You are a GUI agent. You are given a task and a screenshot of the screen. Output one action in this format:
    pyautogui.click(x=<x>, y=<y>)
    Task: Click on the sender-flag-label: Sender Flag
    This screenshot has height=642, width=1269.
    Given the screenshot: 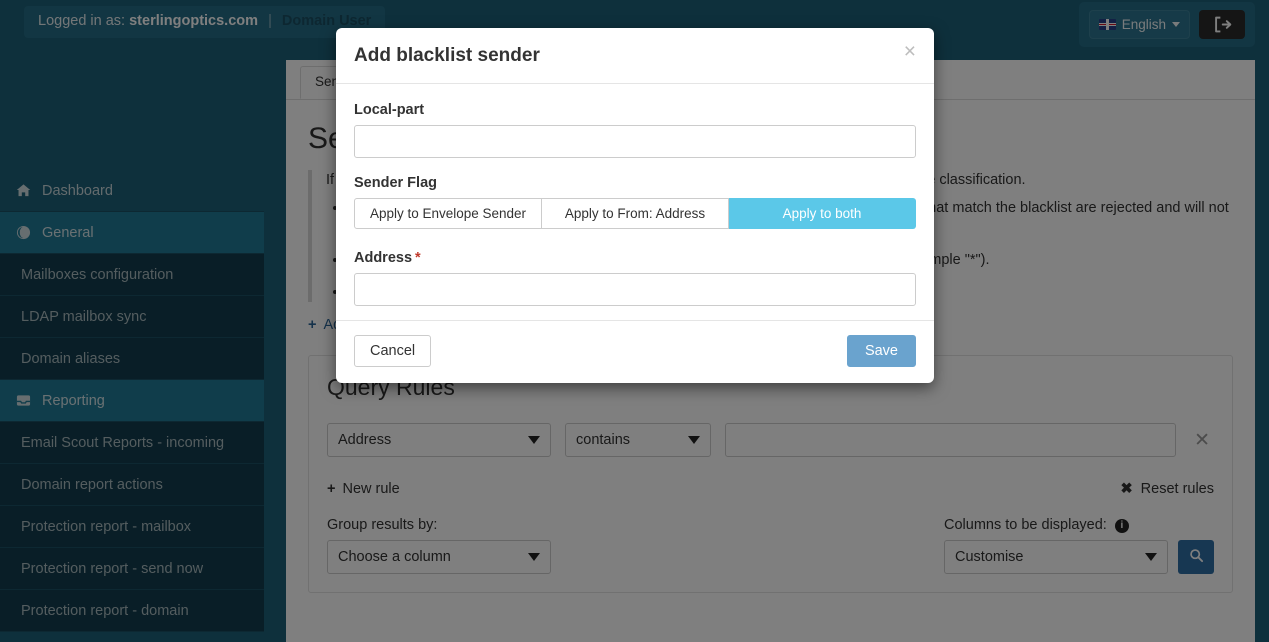 What is the action you would take?
    pyautogui.click(x=395, y=183)
    